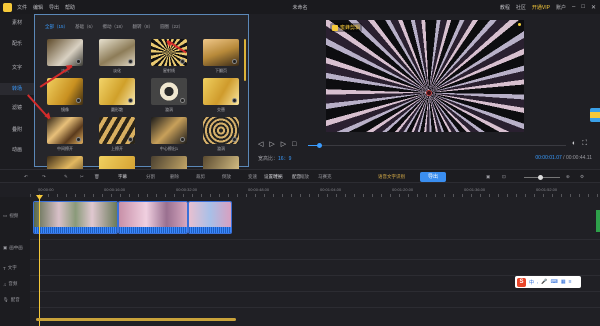  What do you see at coordinates (17, 150) in the screenshot?
I see `nav-animation: 动画` at bounding box center [17, 150].